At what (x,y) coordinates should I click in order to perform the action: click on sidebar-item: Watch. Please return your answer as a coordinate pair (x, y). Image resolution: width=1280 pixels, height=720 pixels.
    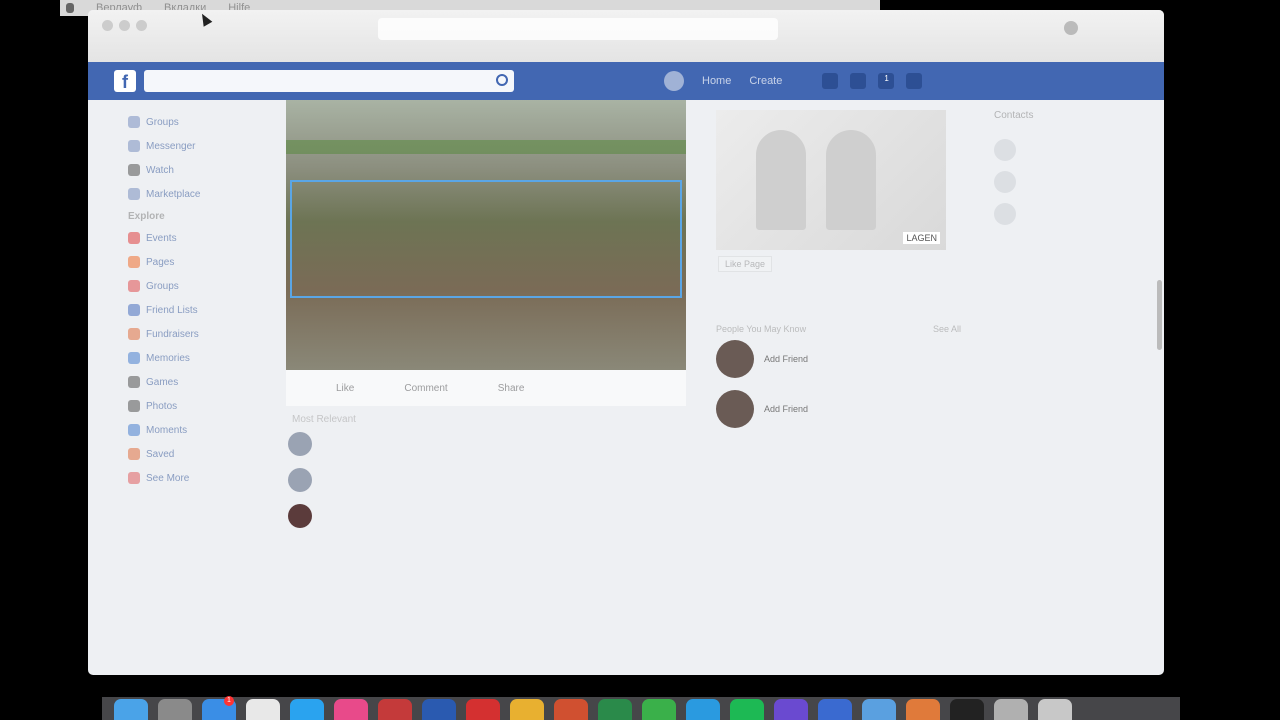
    Looking at the image, I should click on (203, 170).